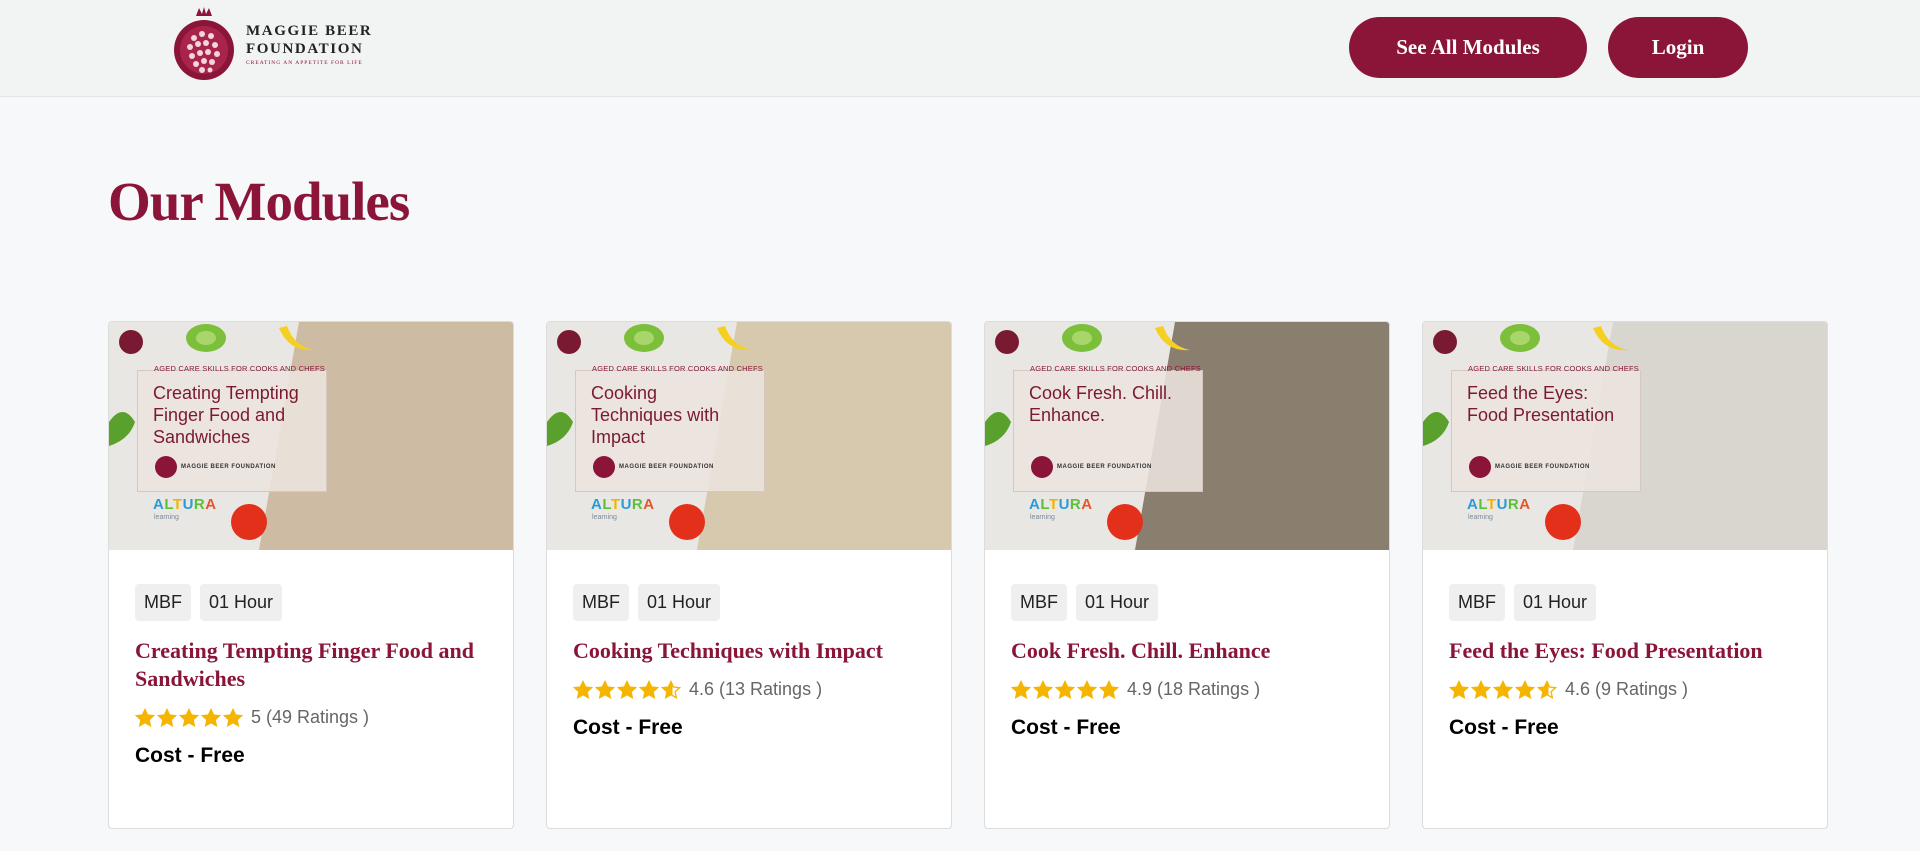 This screenshot has width=1920, height=851. I want to click on login-button: Login, so click(1678, 47).